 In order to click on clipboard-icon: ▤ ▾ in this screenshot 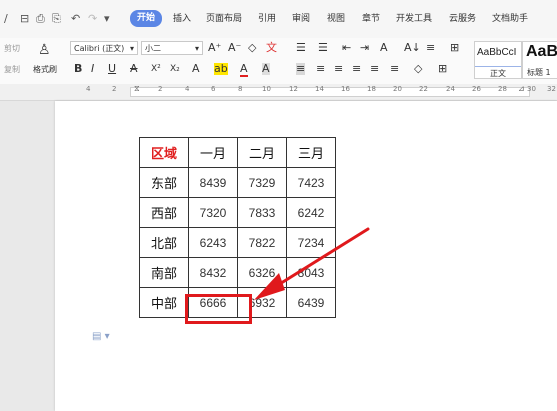, I will do `click(101, 336)`.